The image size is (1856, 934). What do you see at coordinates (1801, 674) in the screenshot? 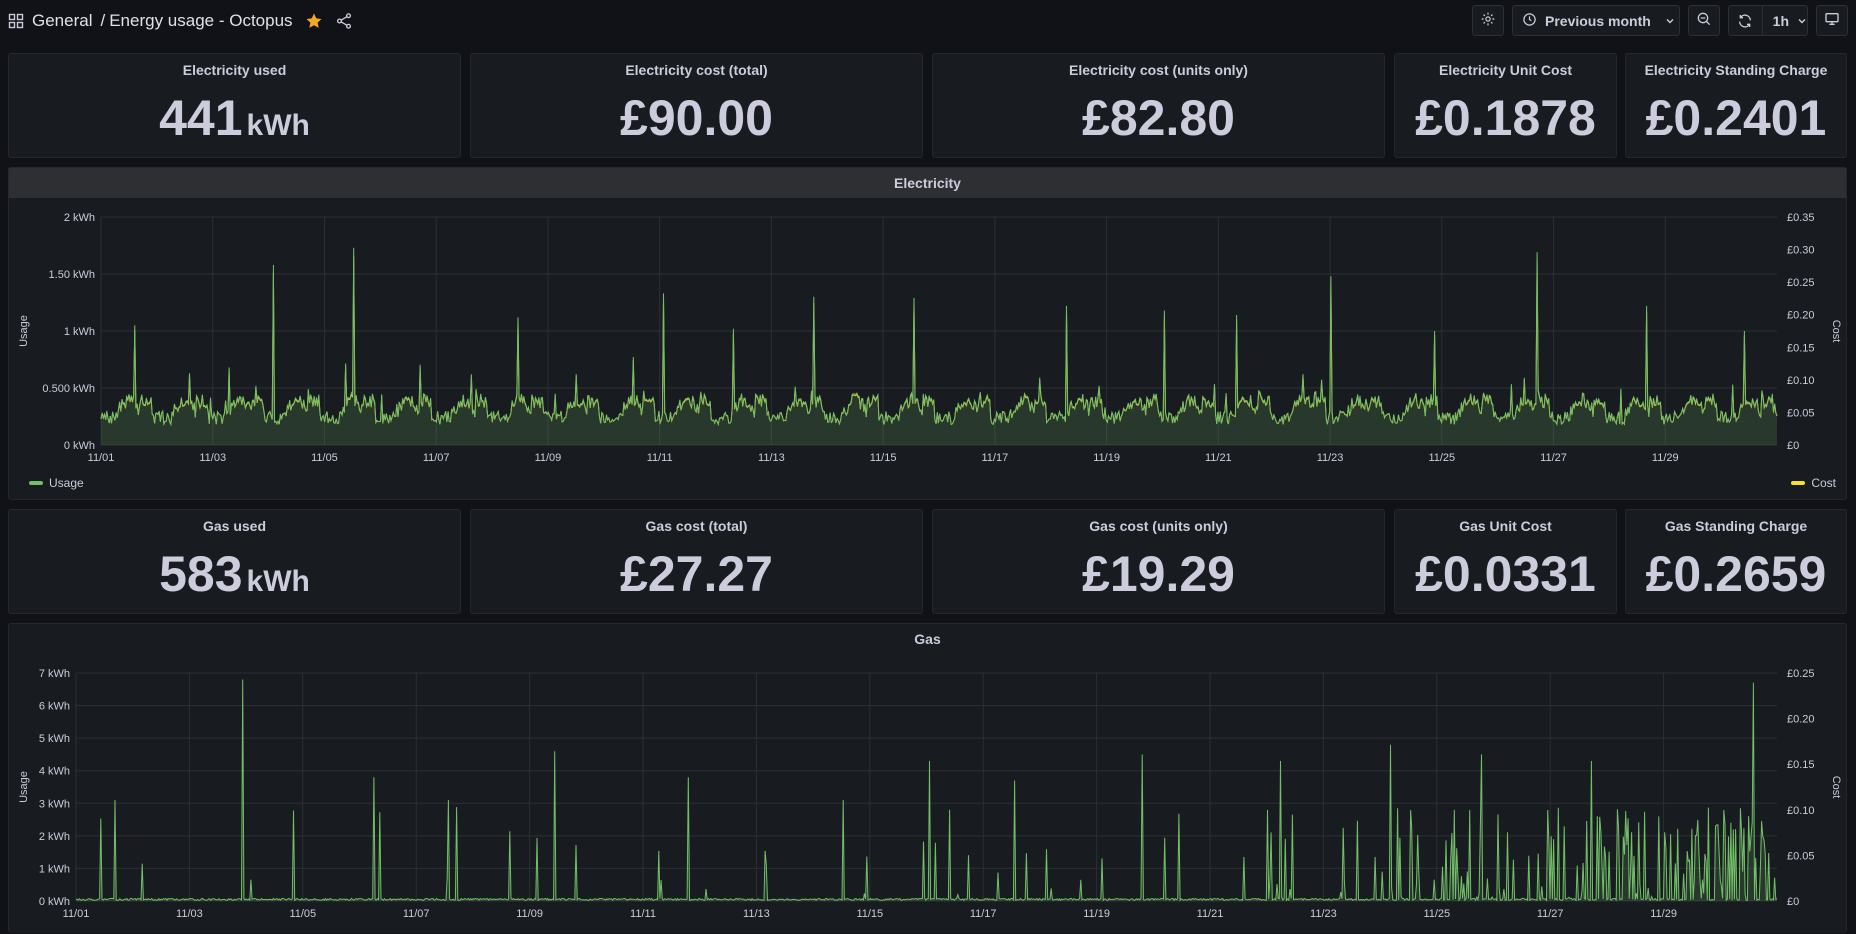
I see `y2-tick-label: £0.25` at bounding box center [1801, 674].